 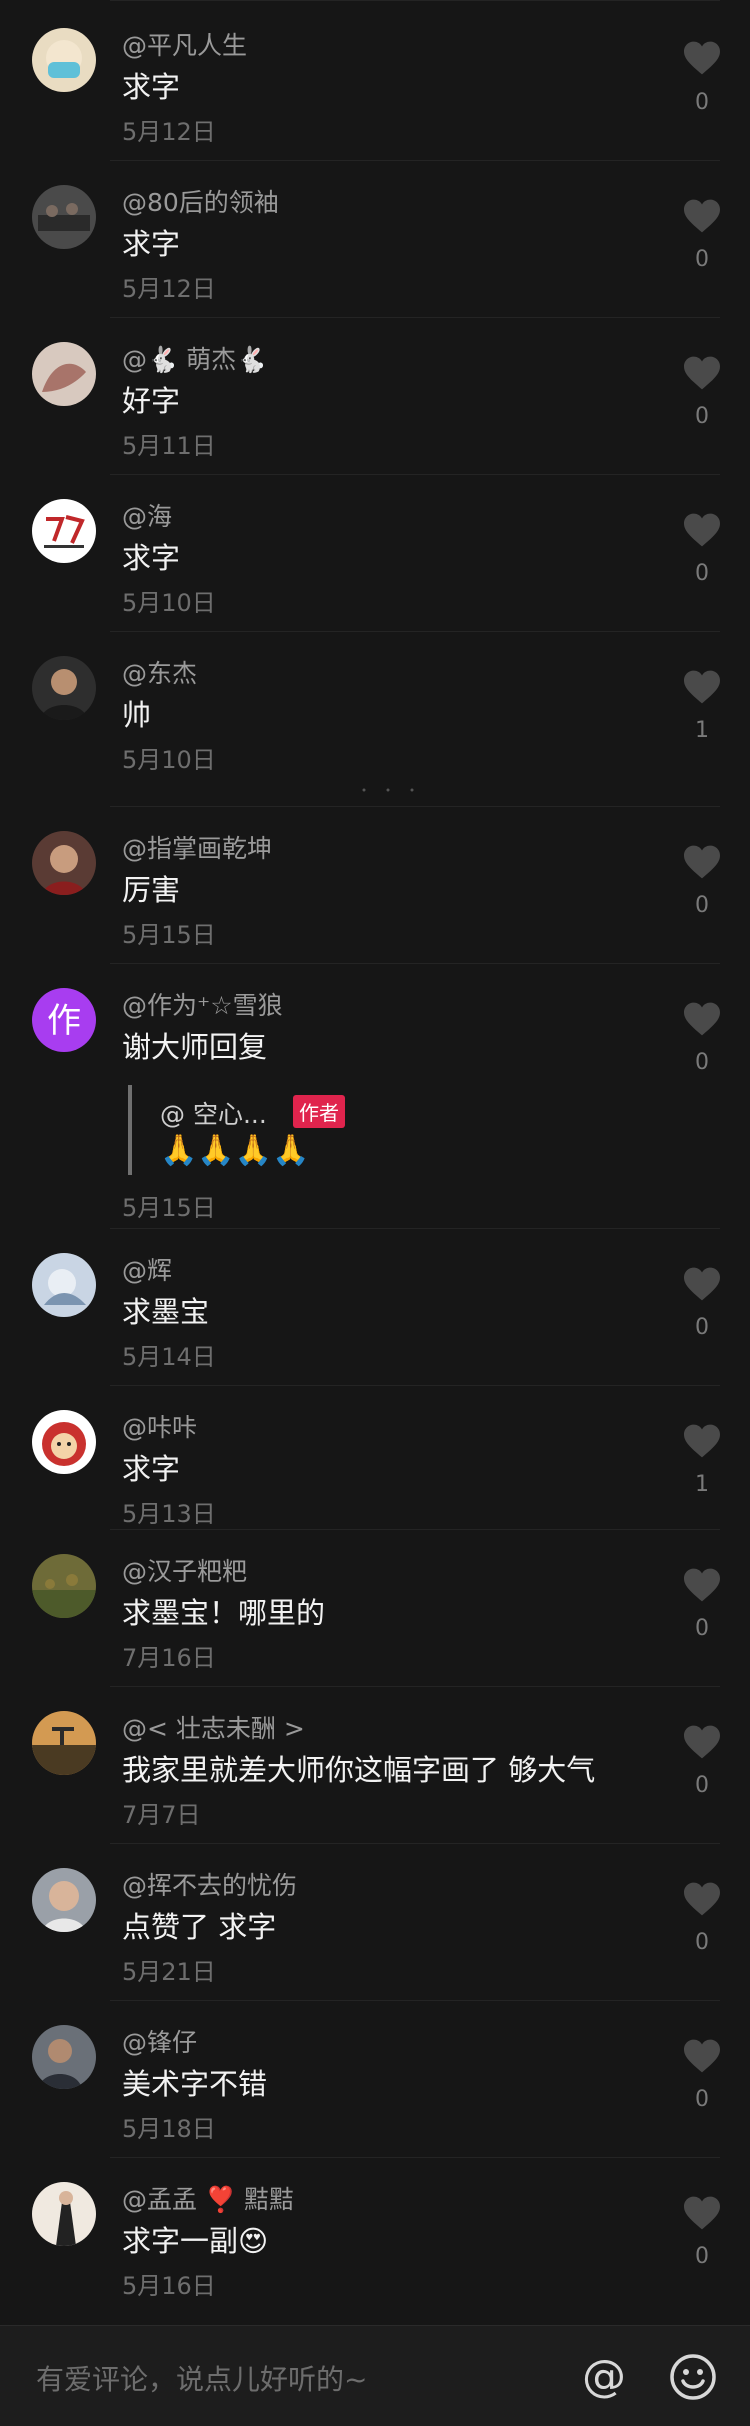 I want to click on comment-text: 厉害, so click(x=151, y=888).